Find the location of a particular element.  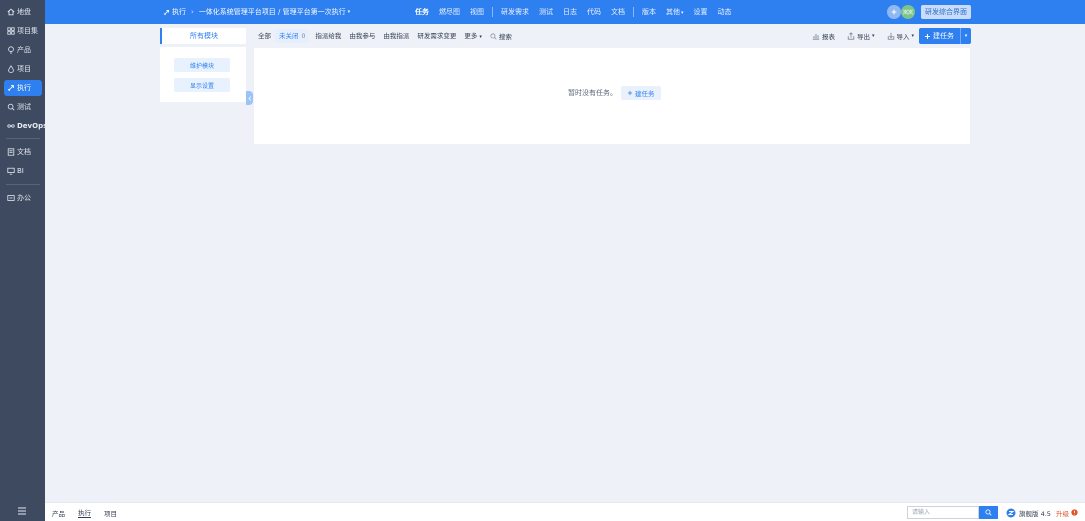

chevron-left-icon is located at coordinates (249, 98).